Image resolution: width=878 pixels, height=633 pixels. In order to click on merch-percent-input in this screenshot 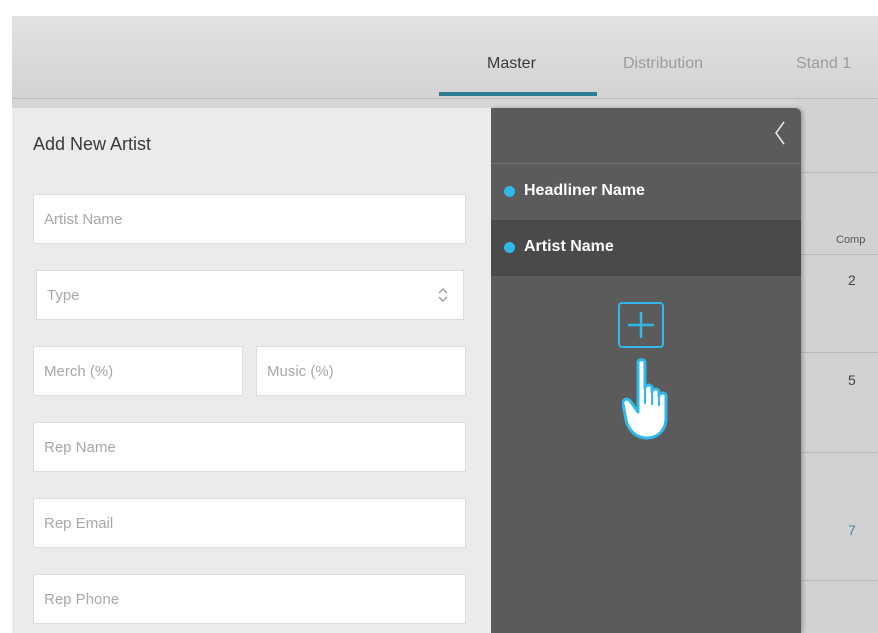, I will do `click(138, 371)`.